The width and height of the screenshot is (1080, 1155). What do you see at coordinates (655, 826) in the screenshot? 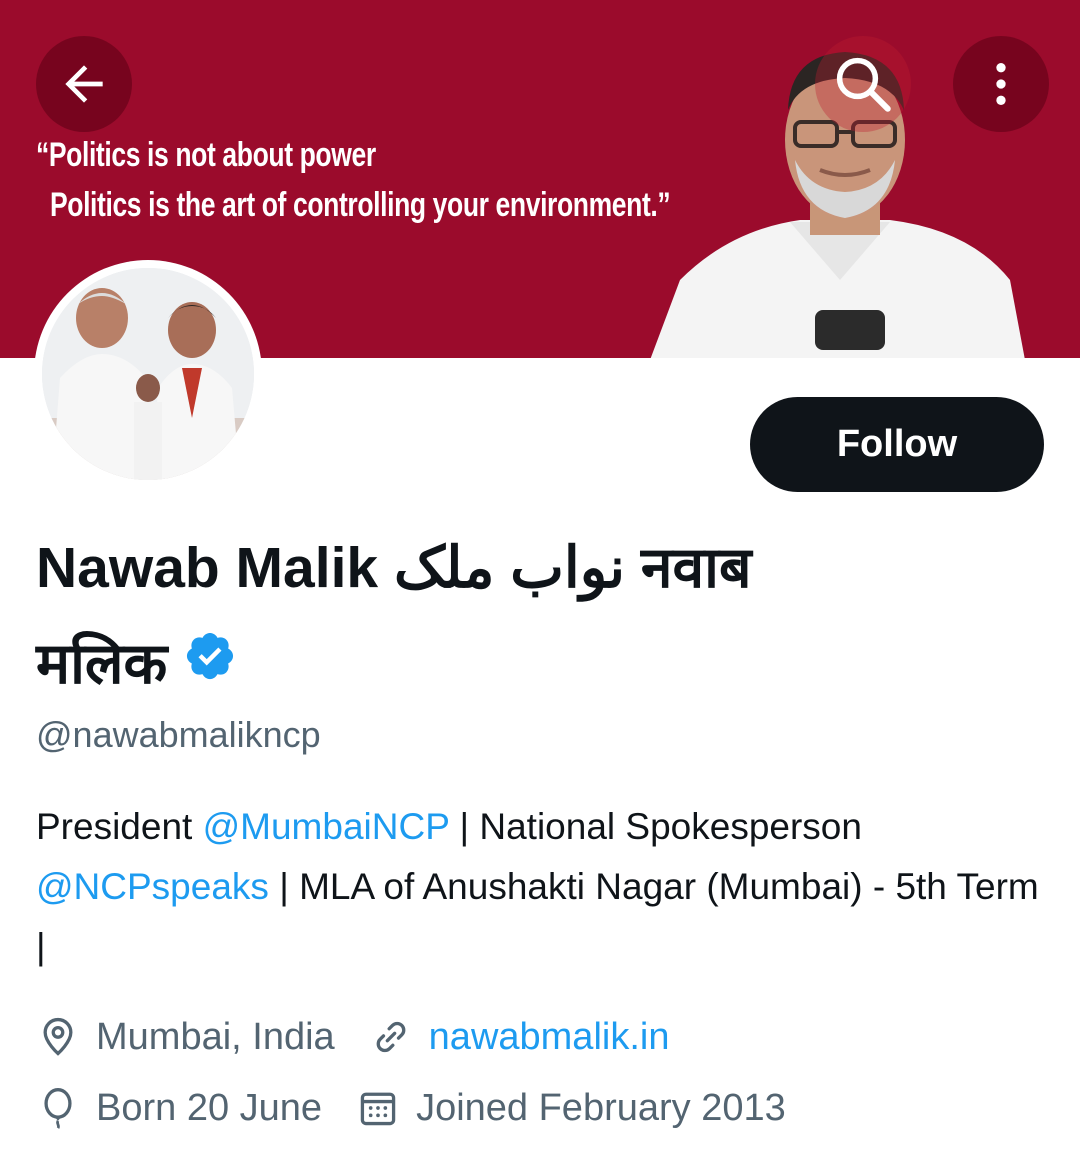
I see `bio-text: | National Spokesperson` at bounding box center [655, 826].